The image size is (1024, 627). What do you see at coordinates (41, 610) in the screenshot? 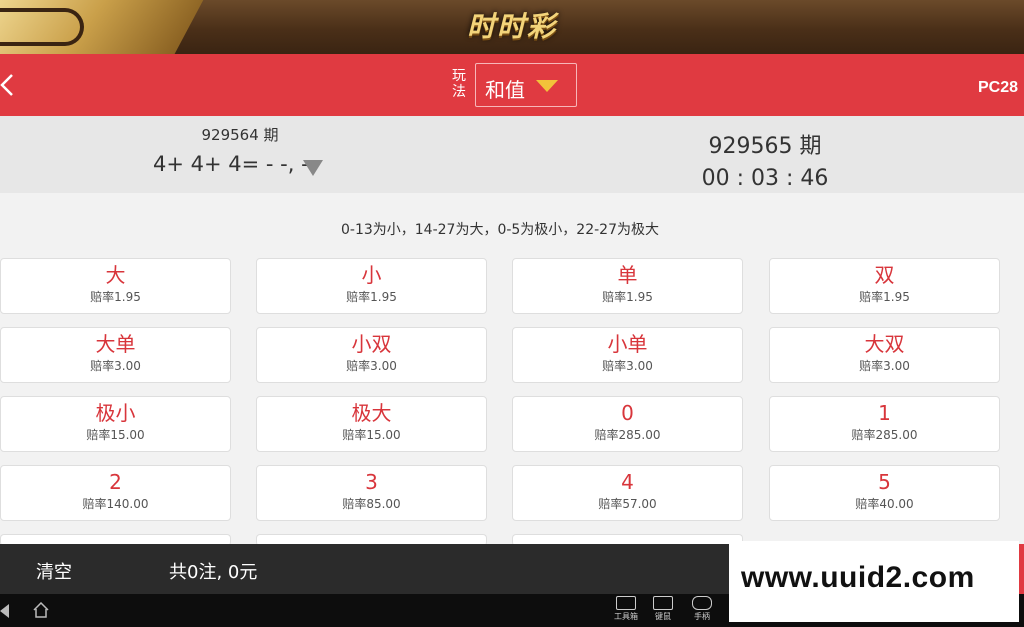
I see `home-icon` at bounding box center [41, 610].